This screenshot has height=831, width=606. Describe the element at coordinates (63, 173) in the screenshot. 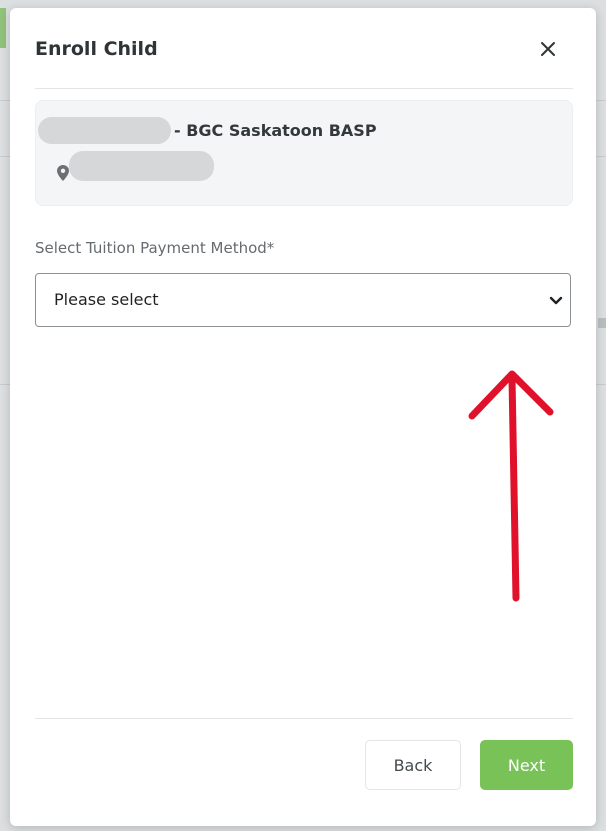

I see `map-pin-icon` at that location.